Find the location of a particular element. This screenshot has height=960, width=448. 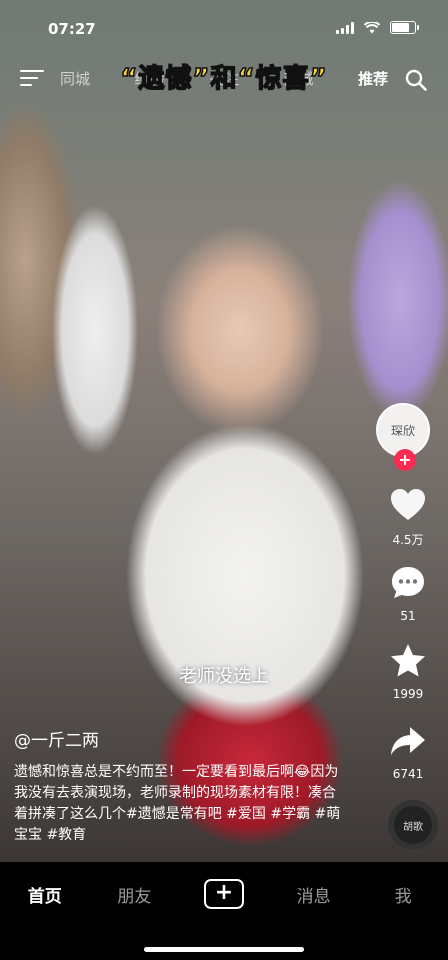

menu-icon is located at coordinates (32, 79).